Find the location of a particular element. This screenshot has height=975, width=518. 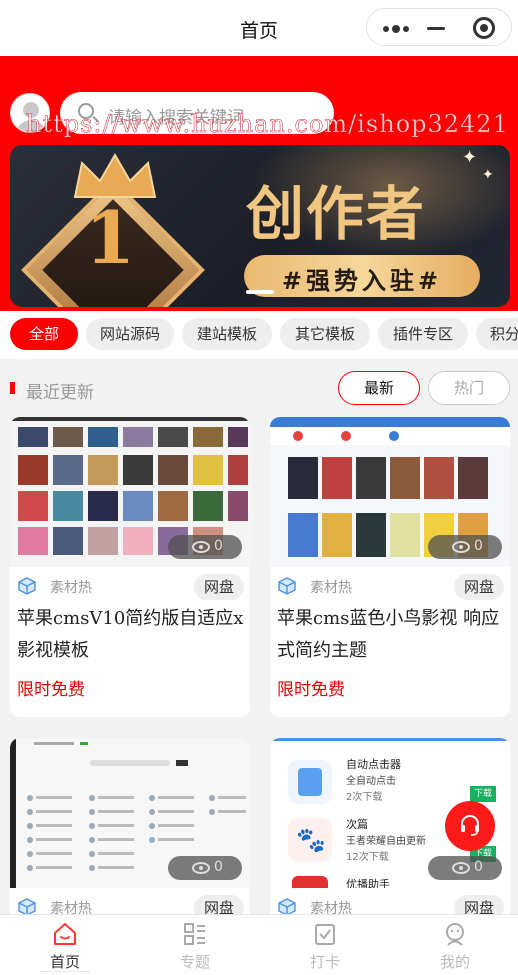

category-tab-other-template: 其它模板 is located at coordinates (325, 334).